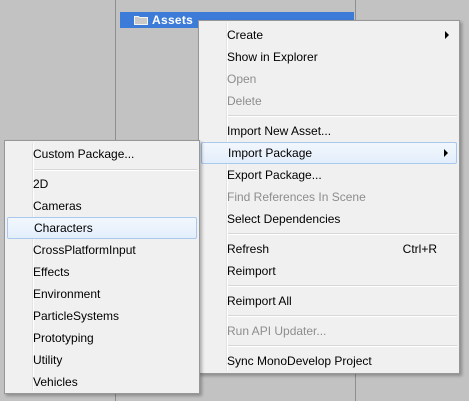 The height and width of the screenshot is (401, 469). I want to click on menu-item-reimport-all: Reimport All, so click(329, 301).